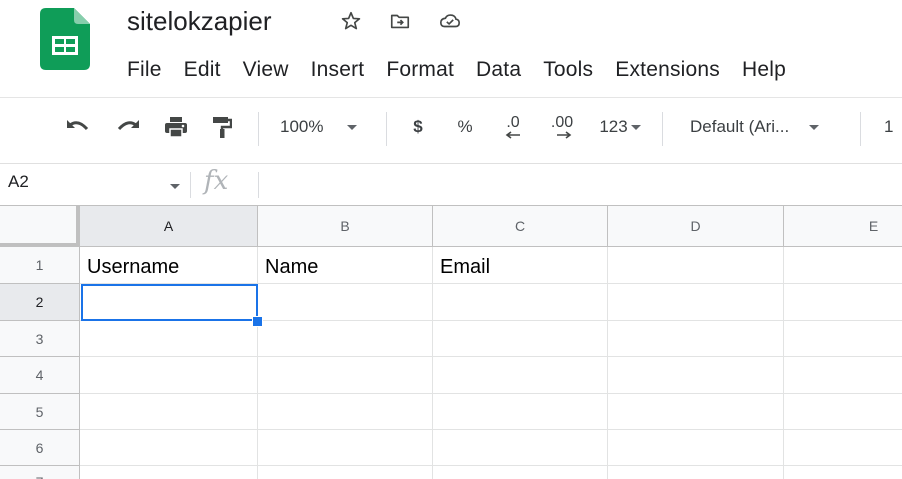 The width and height of the screenshot is (902, 479). What do you see at coordinates (620, 127) in the screenshot?
I see `more-formats-select: 123` at bounding box center [620, 127].